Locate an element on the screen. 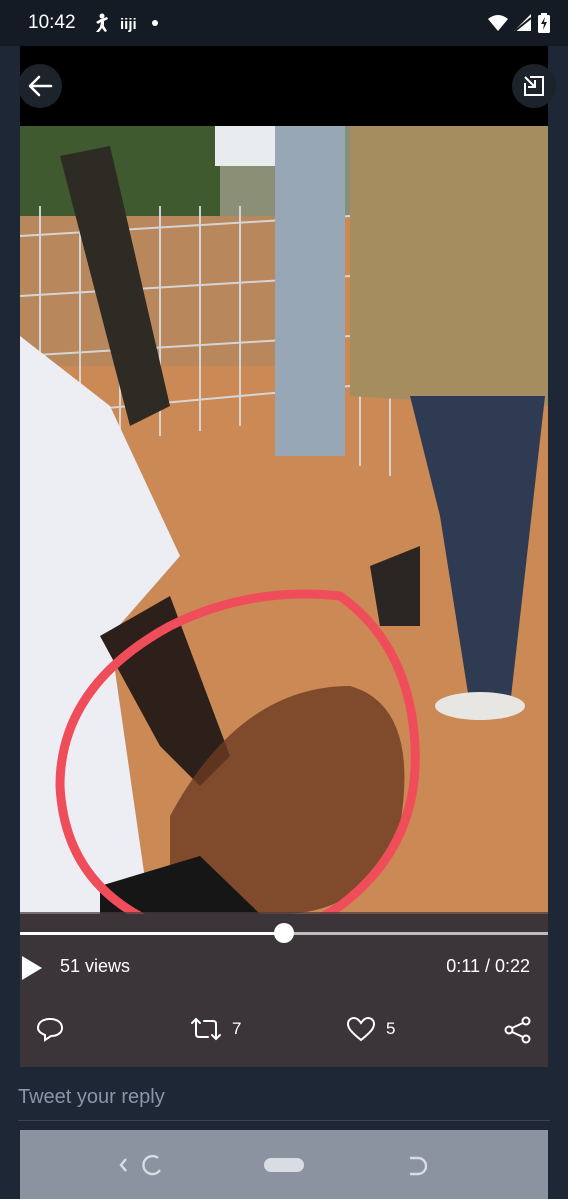  retweet-count: 7 is located at coordinates (237, 1028).